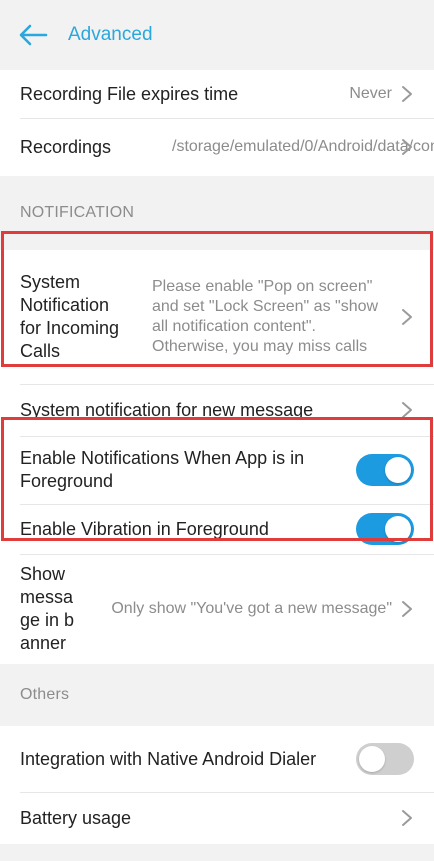  I want to click on native-dialer-row: Integration with Native Android Dialer, so click(217, 759).